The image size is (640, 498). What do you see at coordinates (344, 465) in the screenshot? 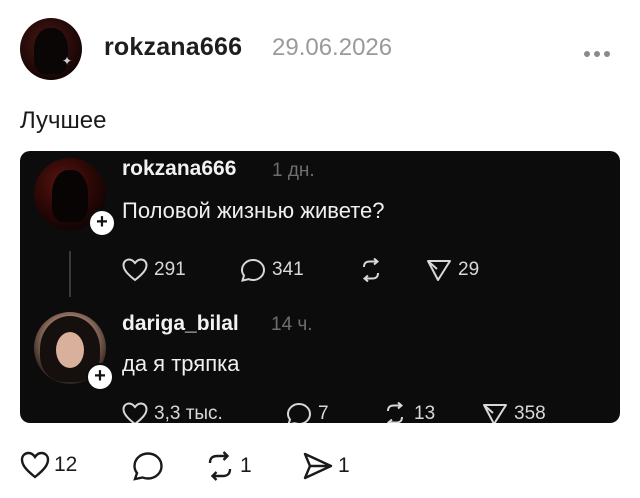
I see `share-count: 1` at bounding box center [344, 465].